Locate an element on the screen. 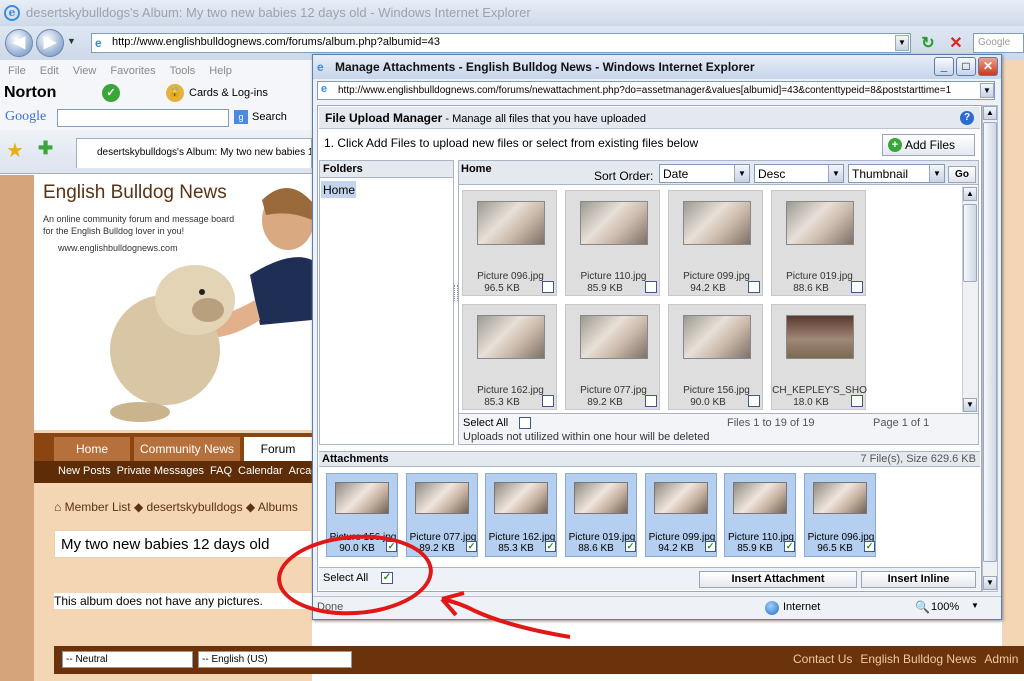 This screenshot has height=681, width=1024. file-tile: Picture 156.jpg 90.0 KB is located at coordinates (715, 357).